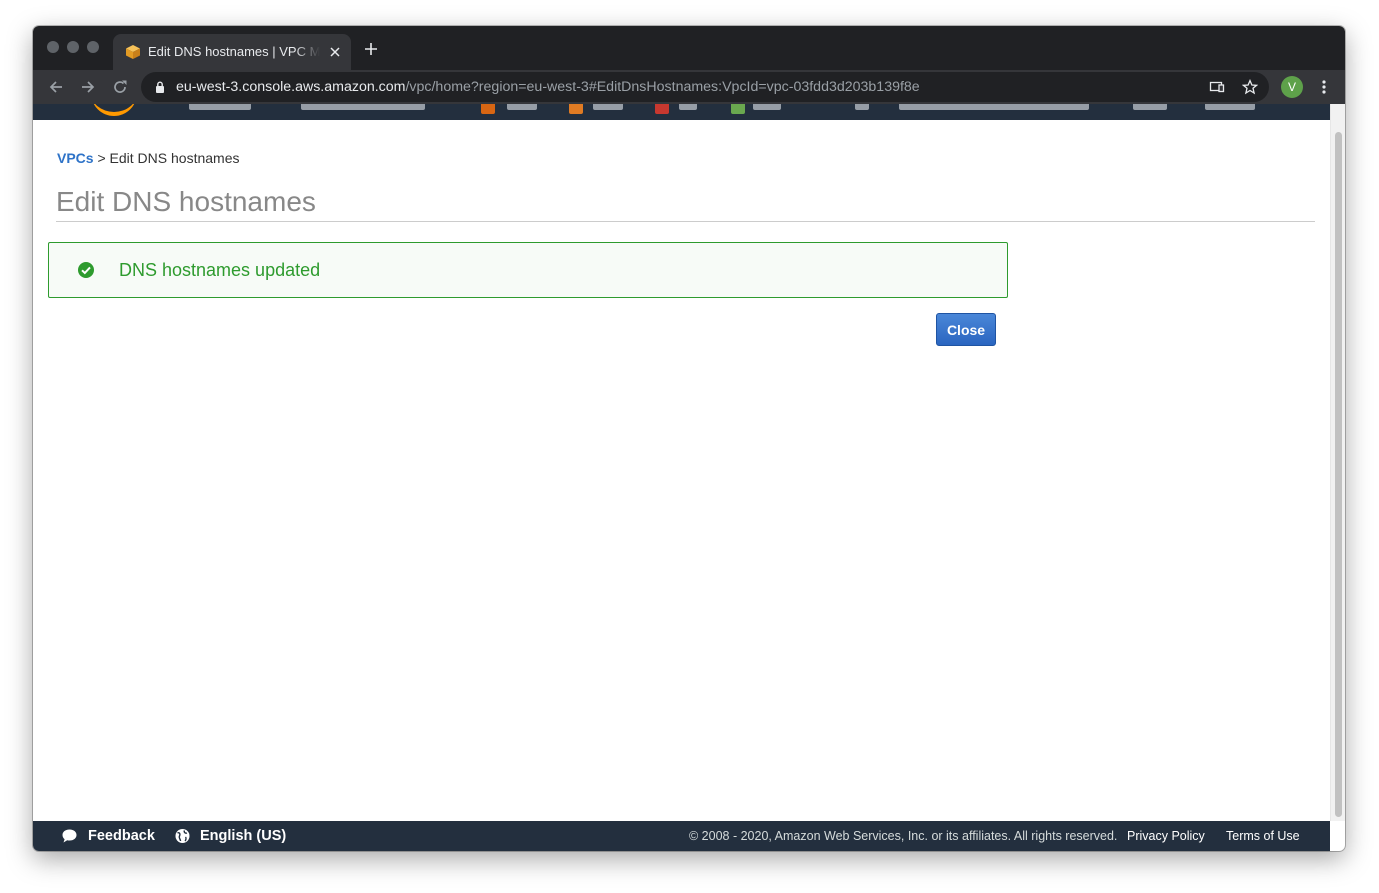  I want to click on url-host: eu-west-3.console.aws.amazon.com, so click(291, 87).